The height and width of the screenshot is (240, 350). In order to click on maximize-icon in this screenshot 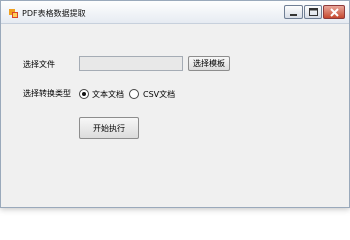, I will do `click(313, 12)`.